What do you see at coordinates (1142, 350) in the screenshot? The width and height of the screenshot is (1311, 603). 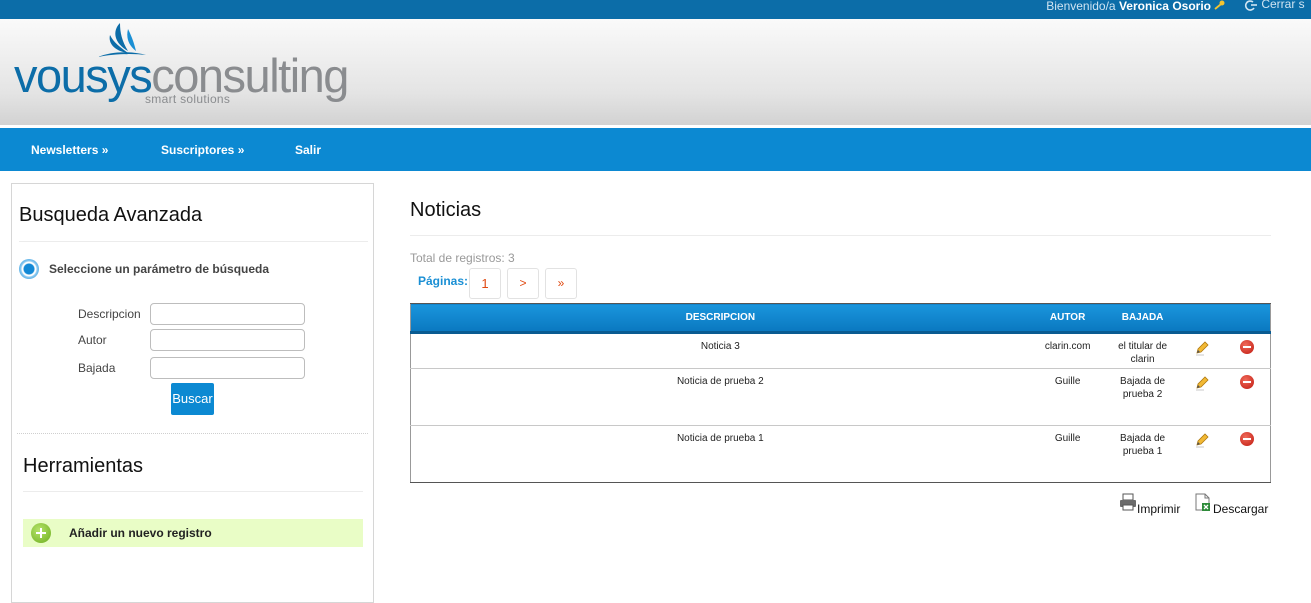 I see `cell-bajada: el titular de clarin` at bounding box center [1142, 350].